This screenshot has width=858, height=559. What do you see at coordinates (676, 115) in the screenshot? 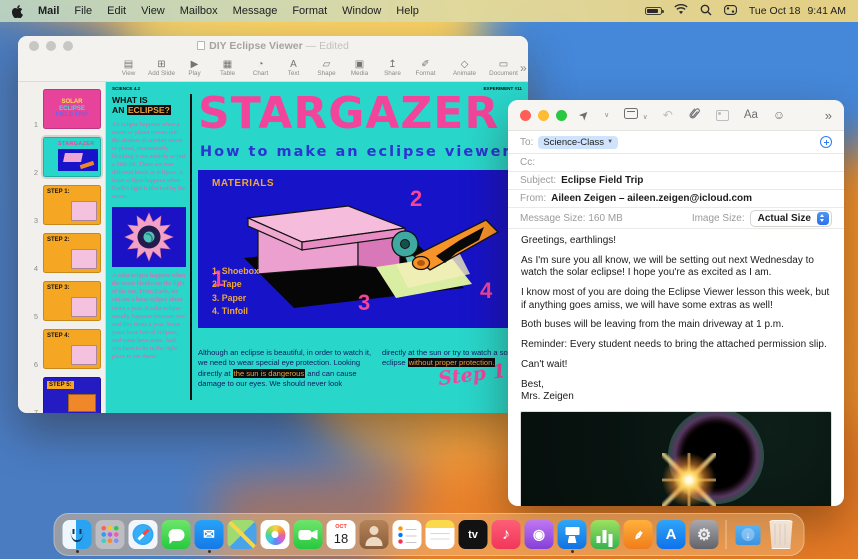
I see `mail-titlebar: ➤ ∨ ∨ ↶ Aa ☺ »` at bounding box center [676, 115].